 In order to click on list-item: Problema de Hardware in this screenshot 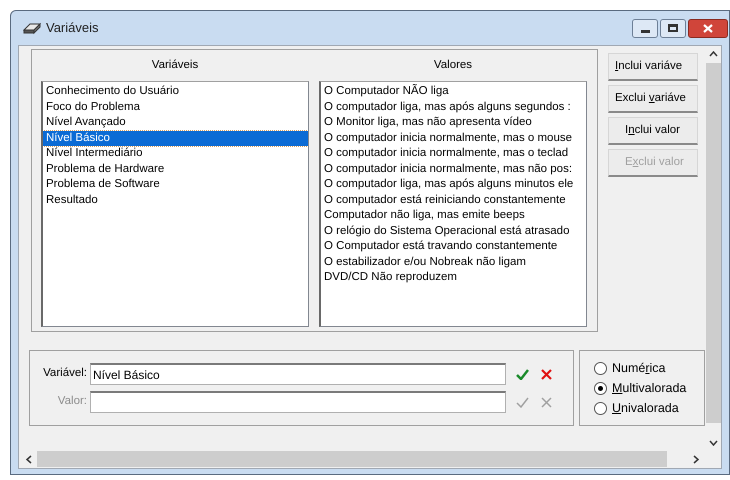, I will do `click(175, 170)`.